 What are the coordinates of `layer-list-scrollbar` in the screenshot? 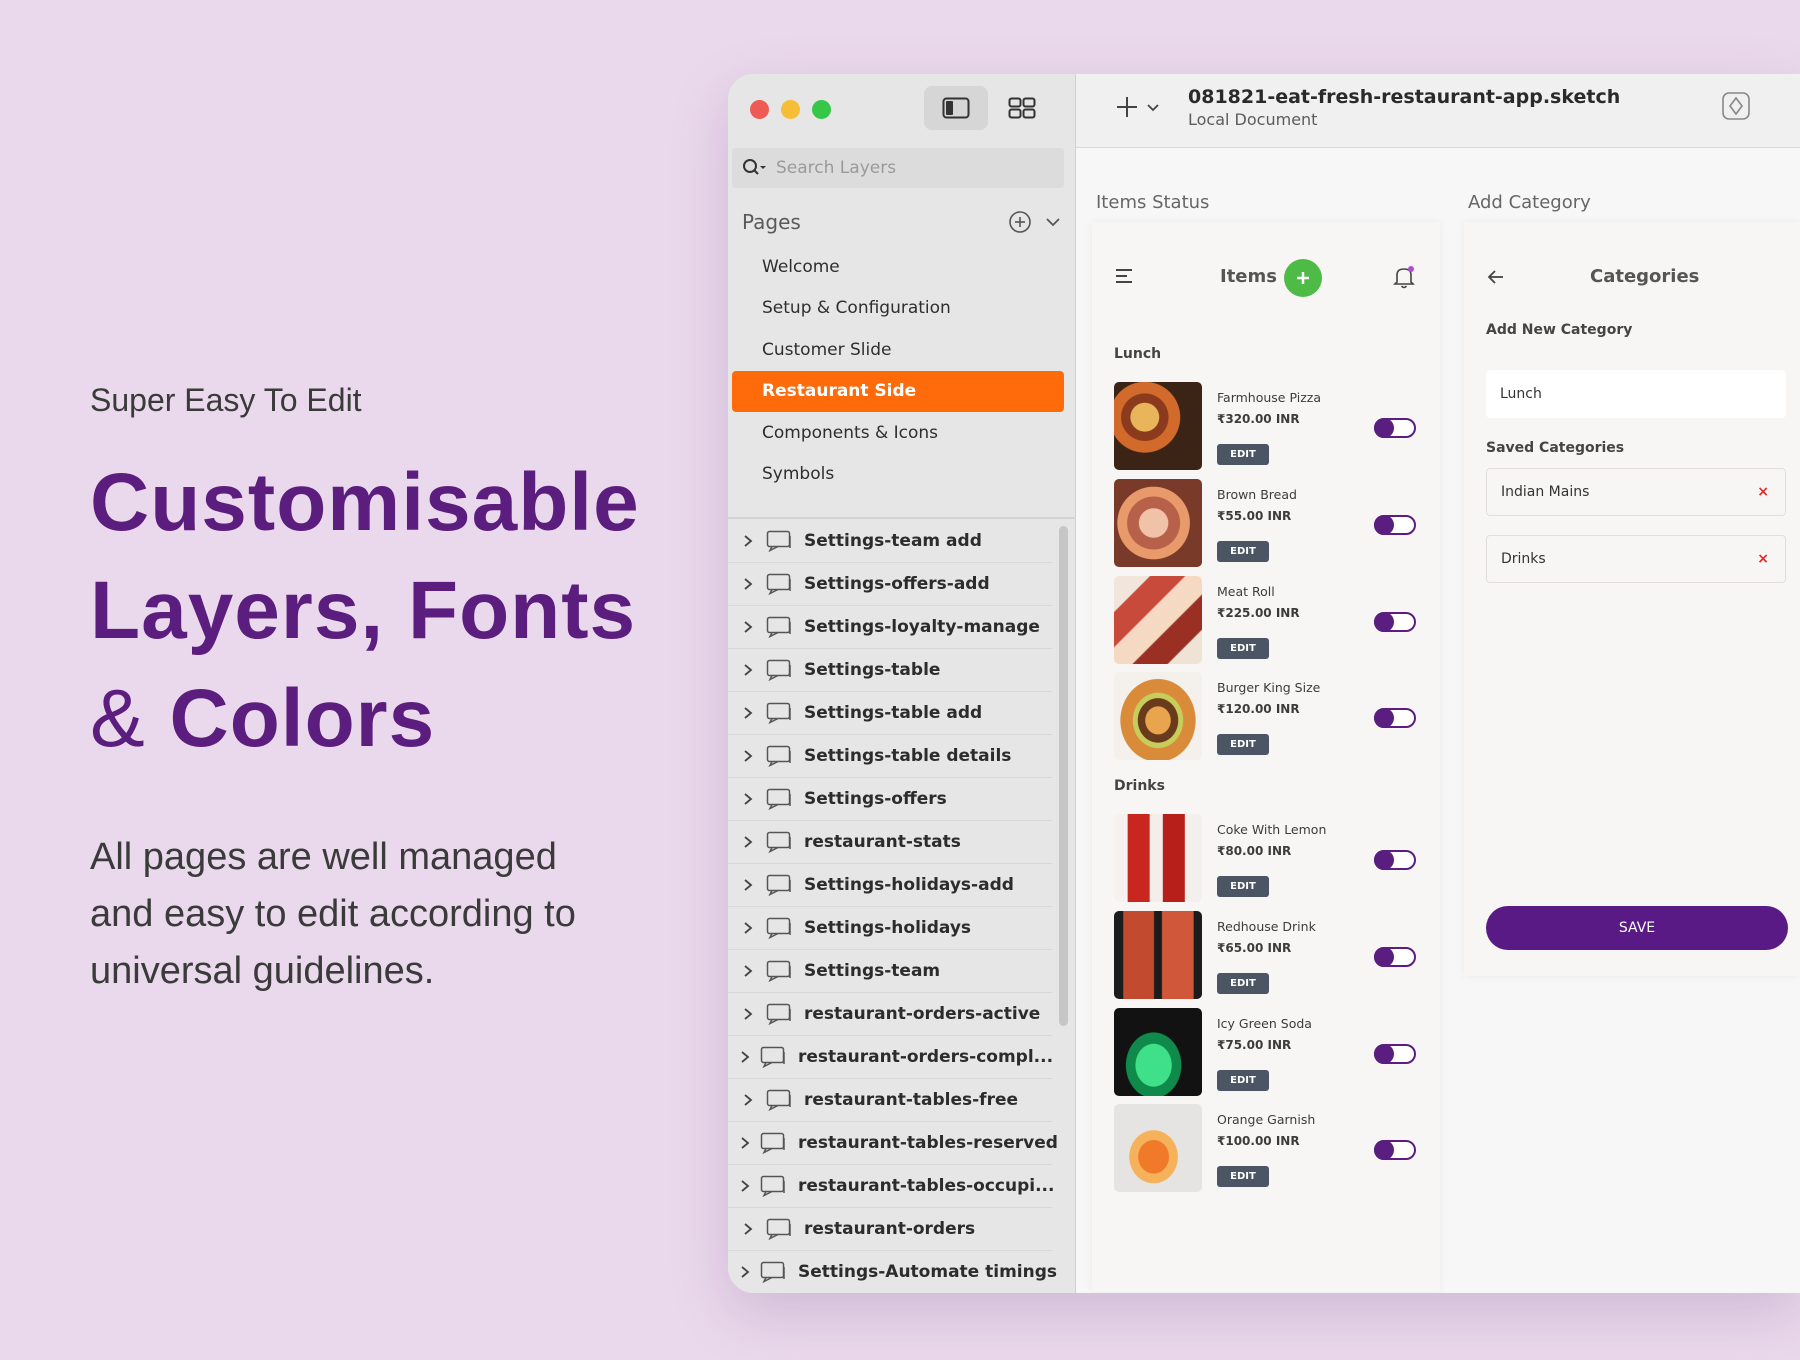 It's located at (1063, 776).